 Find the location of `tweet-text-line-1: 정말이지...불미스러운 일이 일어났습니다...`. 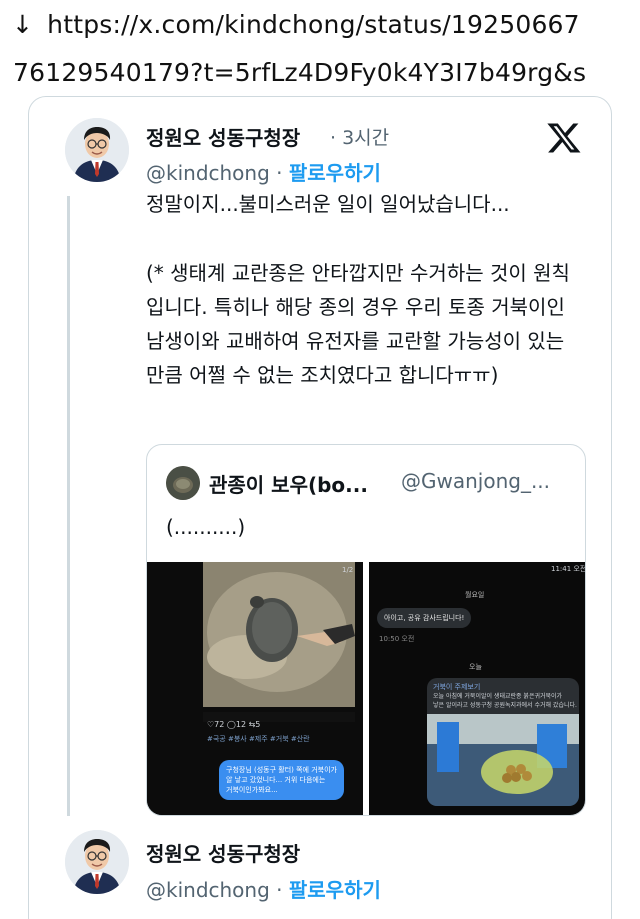

tweet-text-line-1: 정말이지...불미스러운 일이 일어났습니다... is located at coordinates (328, 204).